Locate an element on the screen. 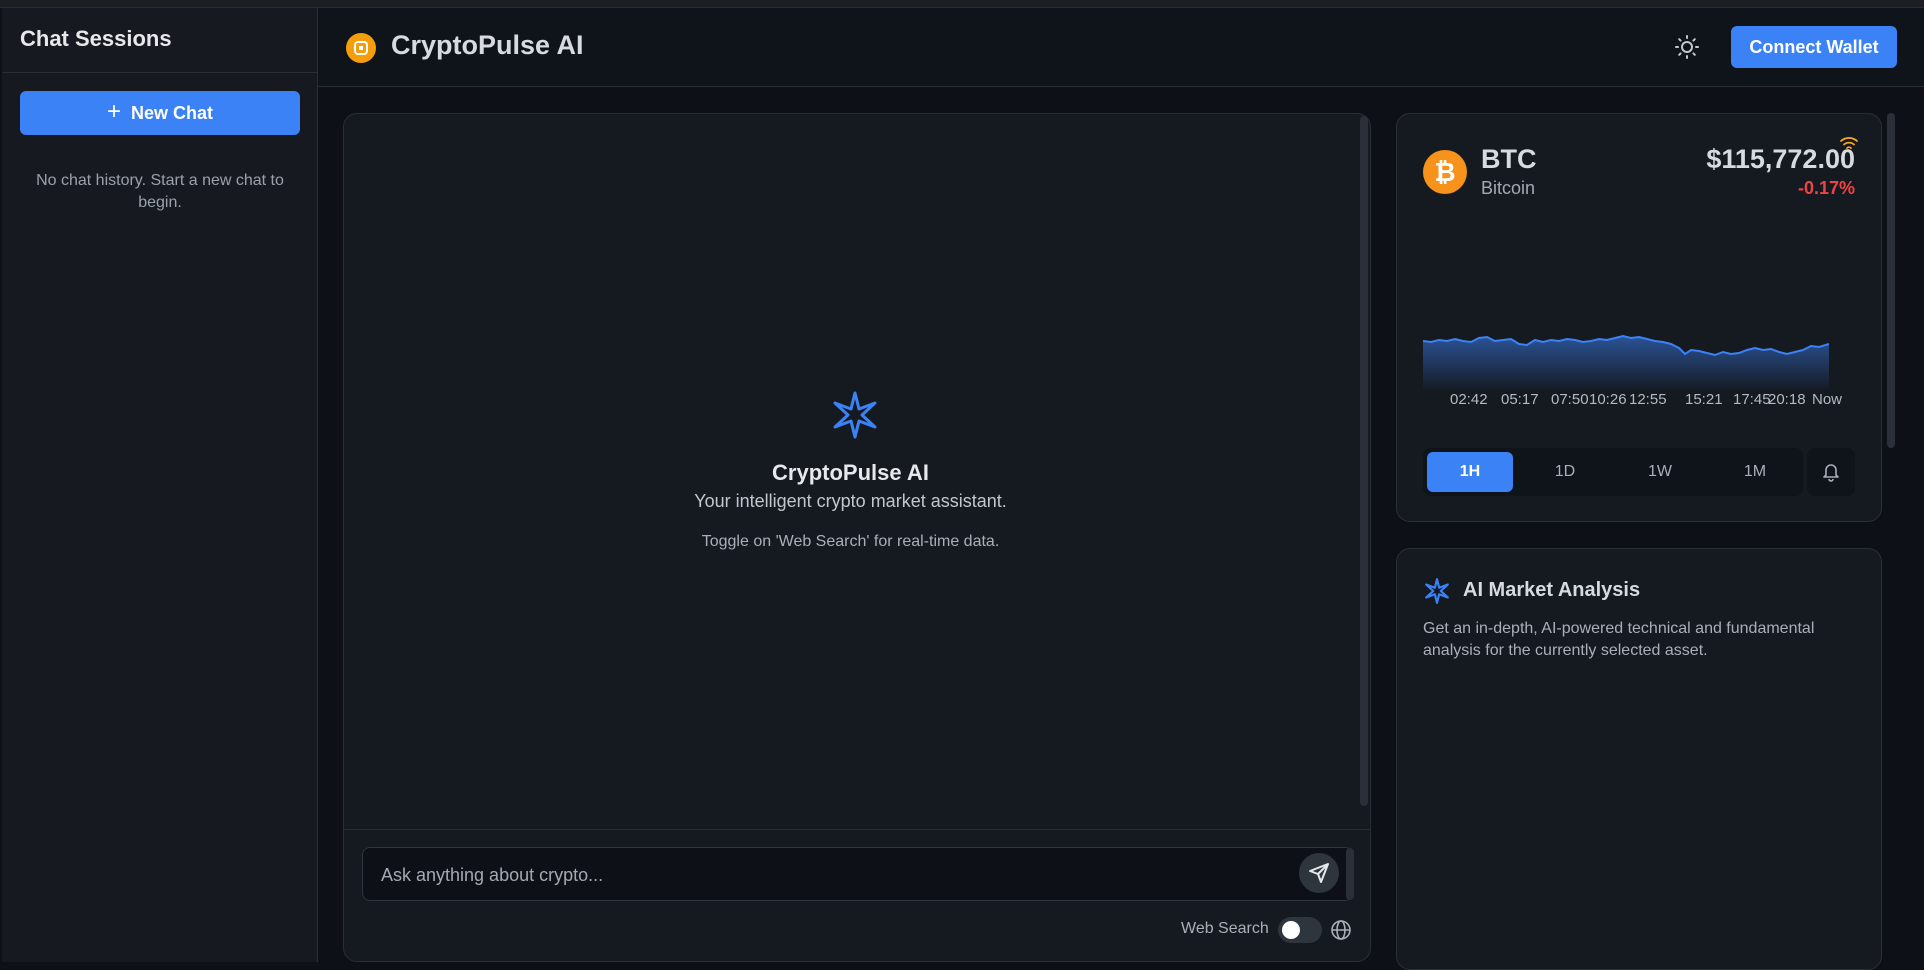 The image size is (1924, 970). timeframe-1m-button: 1M is located at coordinates (1755, 472).